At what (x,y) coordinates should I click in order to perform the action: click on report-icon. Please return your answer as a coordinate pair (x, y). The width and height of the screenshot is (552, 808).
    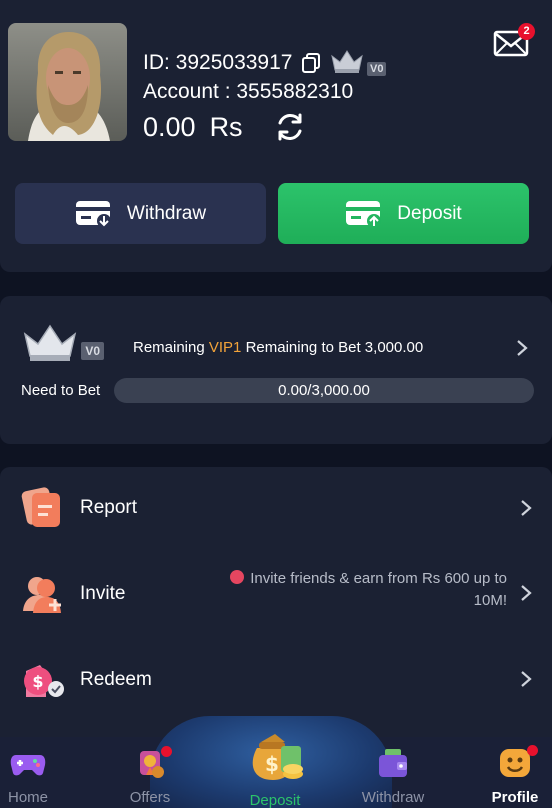
    Looking at the image, I should click on (40, 507).